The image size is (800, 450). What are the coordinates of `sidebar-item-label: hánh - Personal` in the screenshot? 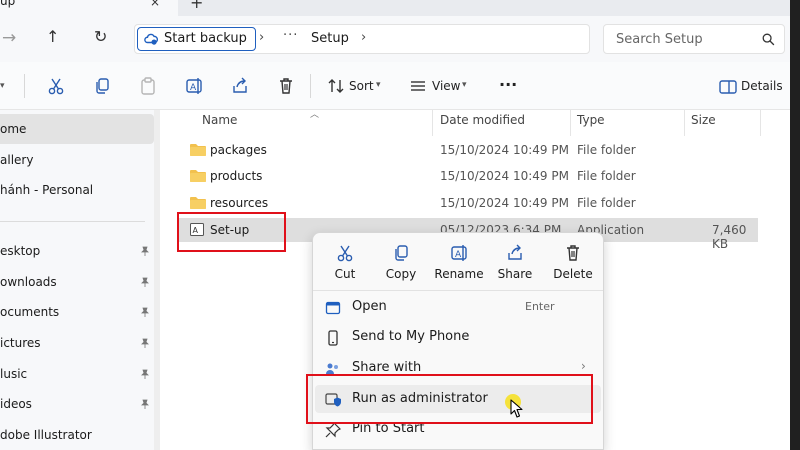 It's located at (47, 190).